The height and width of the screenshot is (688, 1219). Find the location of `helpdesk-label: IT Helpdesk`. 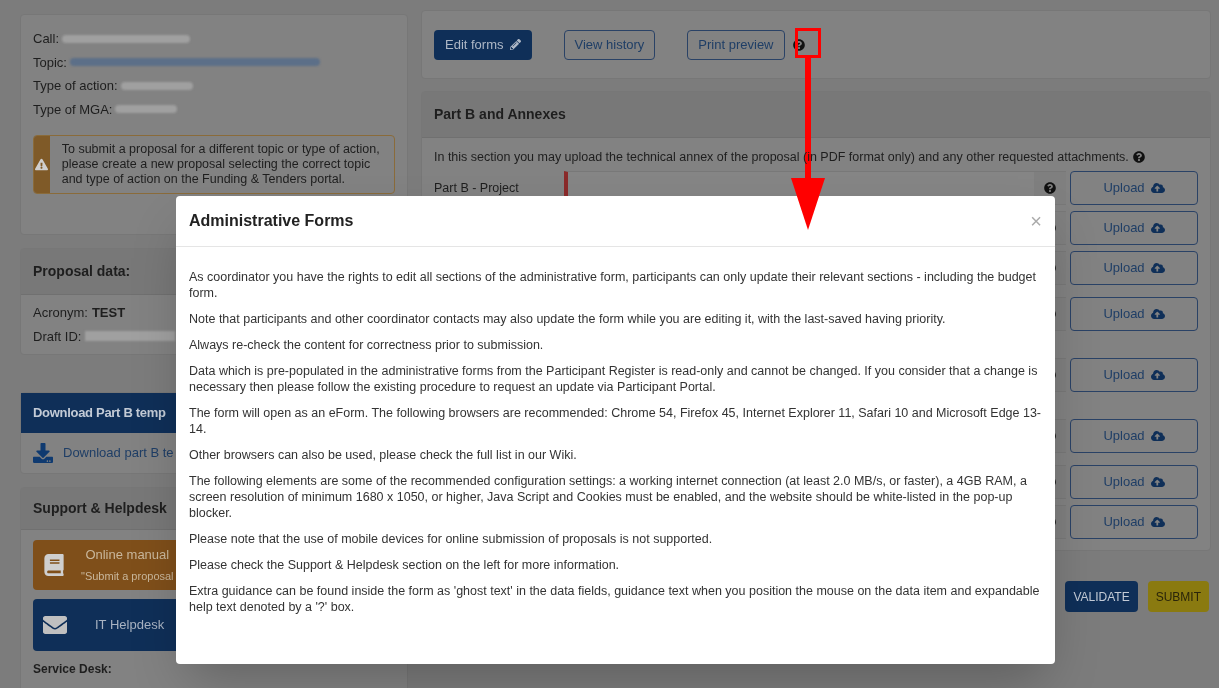

helpdesk-label: IT Helpdesk is located at coordinates (130, 624).